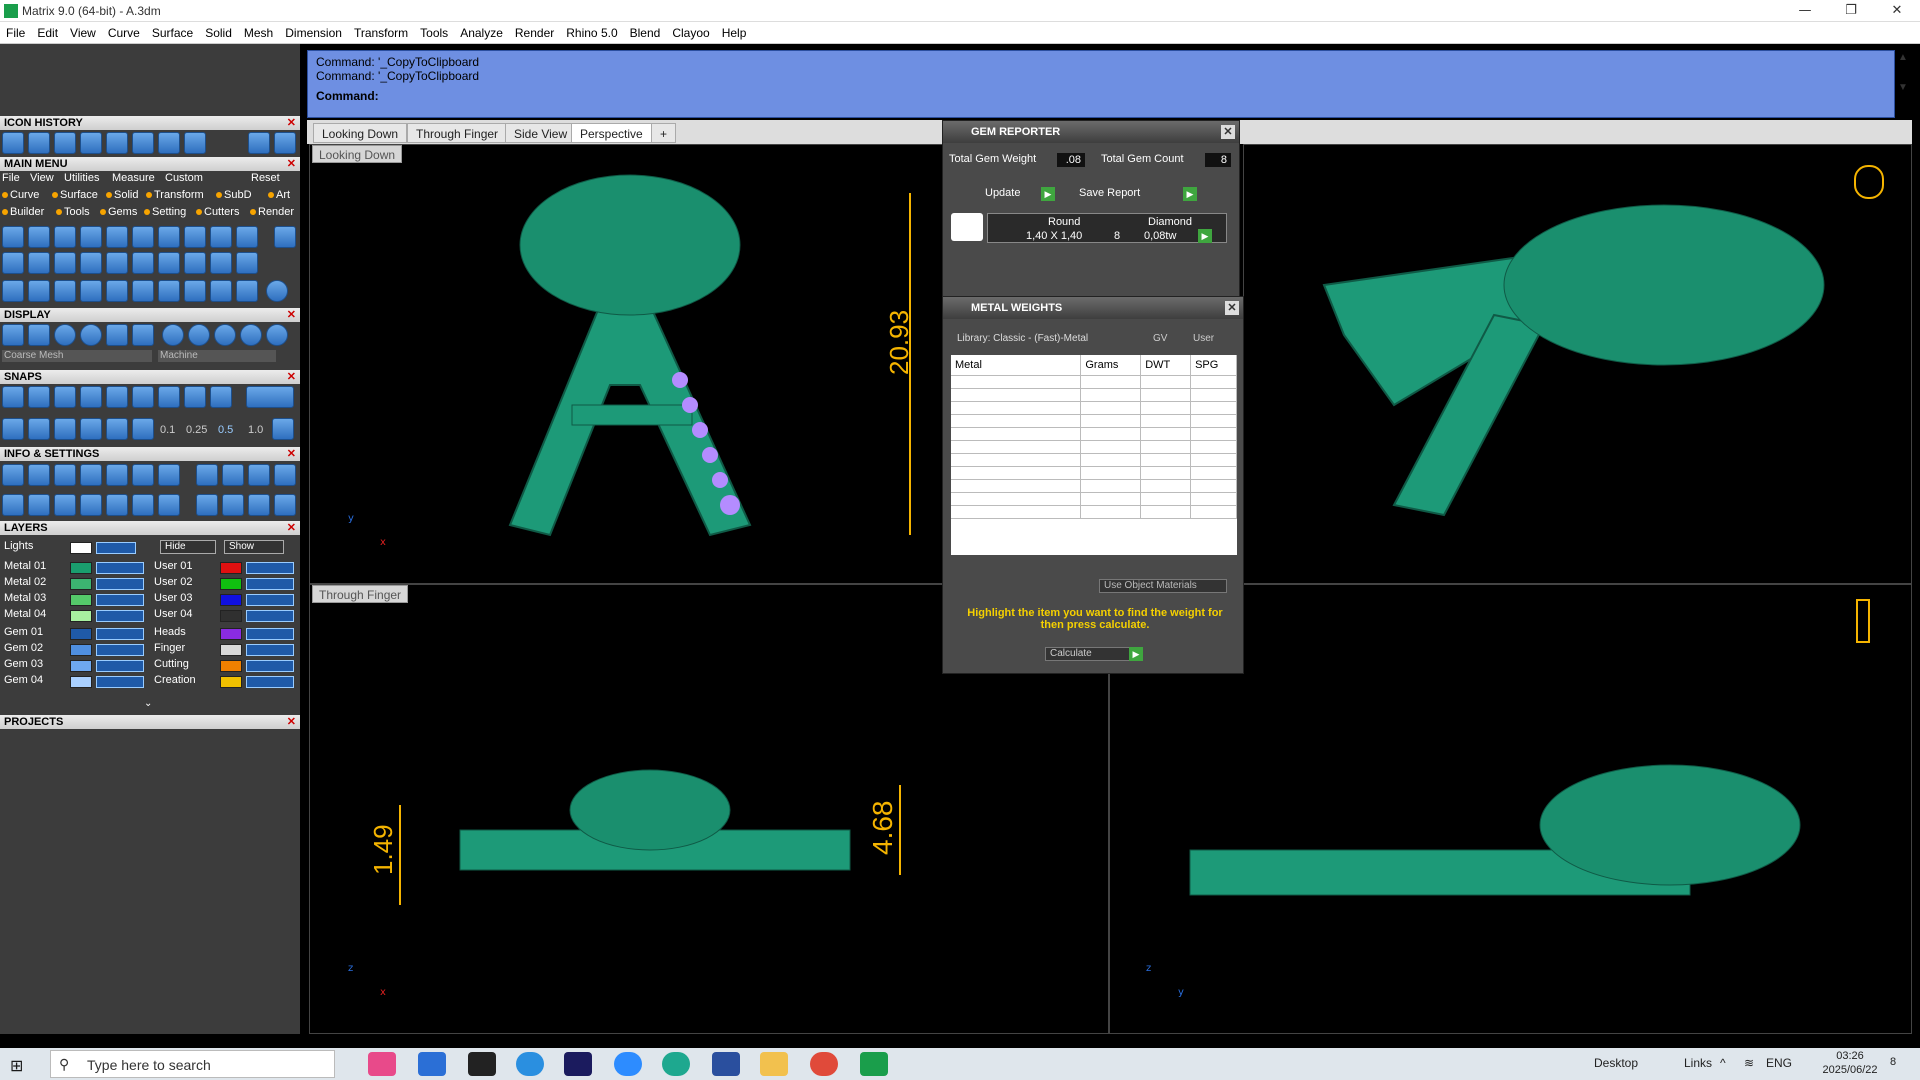 The width and height of the screenshot is (1920, 1080). What do you see at coordinates (251, 335) in the screenshot?
I see `material-sphere-icon` at bounding box center [251, 335].